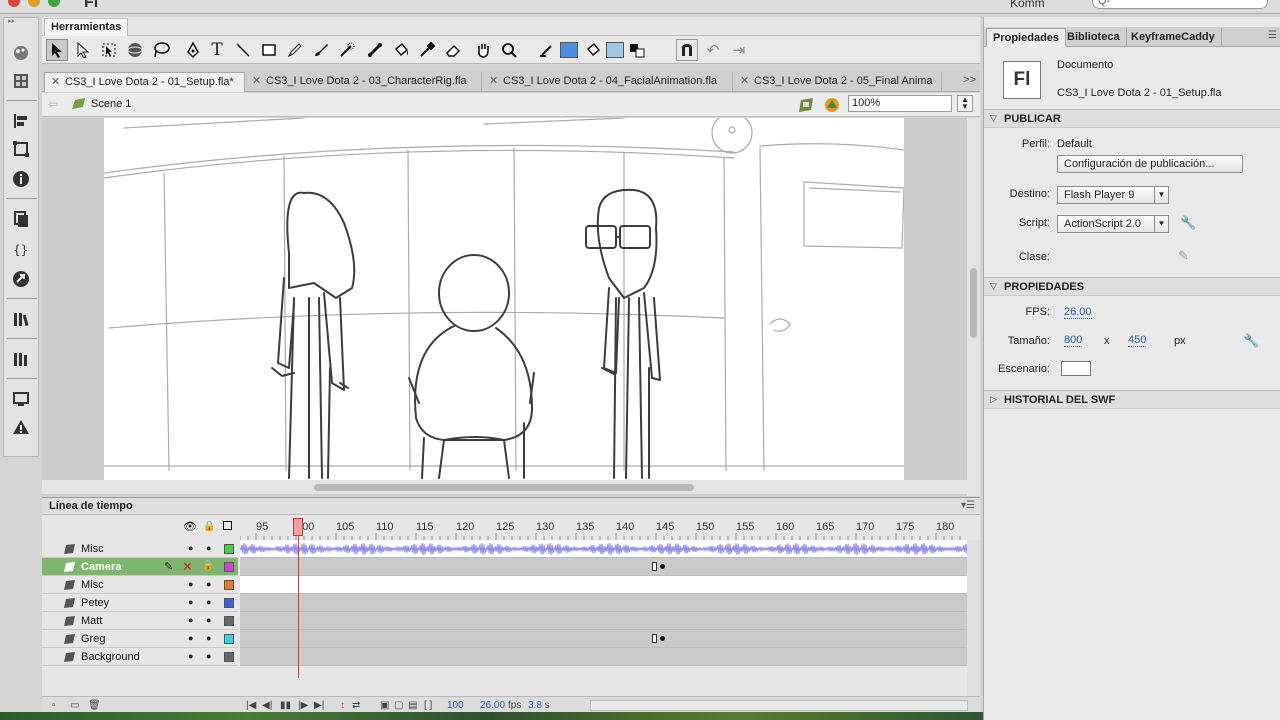  I want to click on scene-breadcrumb: Scene 1, so click(111, 104).